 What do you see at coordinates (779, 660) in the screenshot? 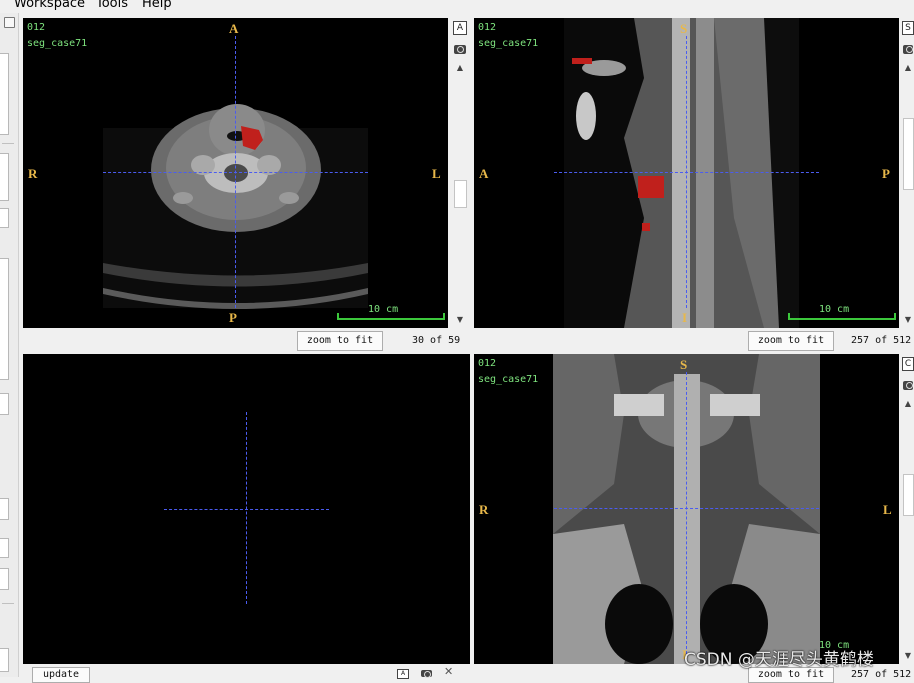
I see `watermark-text: CSDN @天涯尽头黄鹤楼` at bounding box center [779, 660].